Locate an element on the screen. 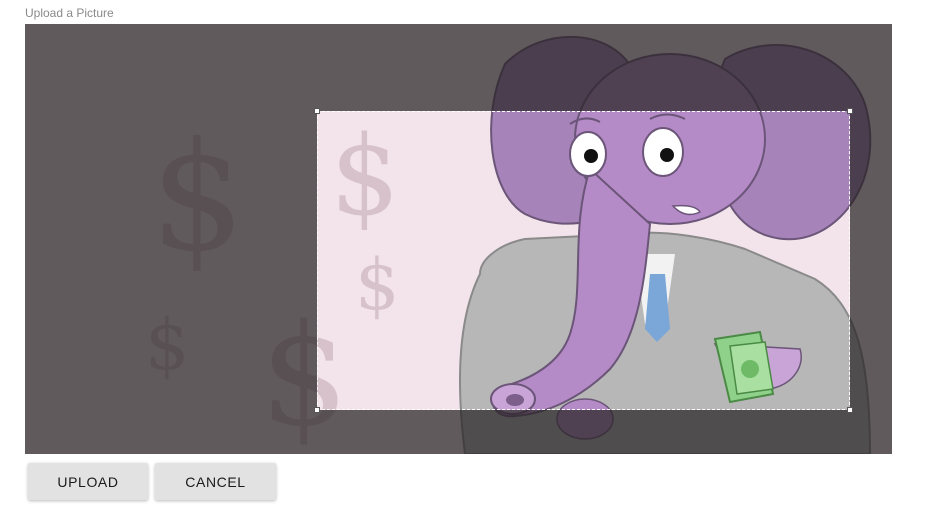 Image resolution: width=927 pixels, height=517 pixels. crop-handle-bottom-right is located at coordinates (850, 410).